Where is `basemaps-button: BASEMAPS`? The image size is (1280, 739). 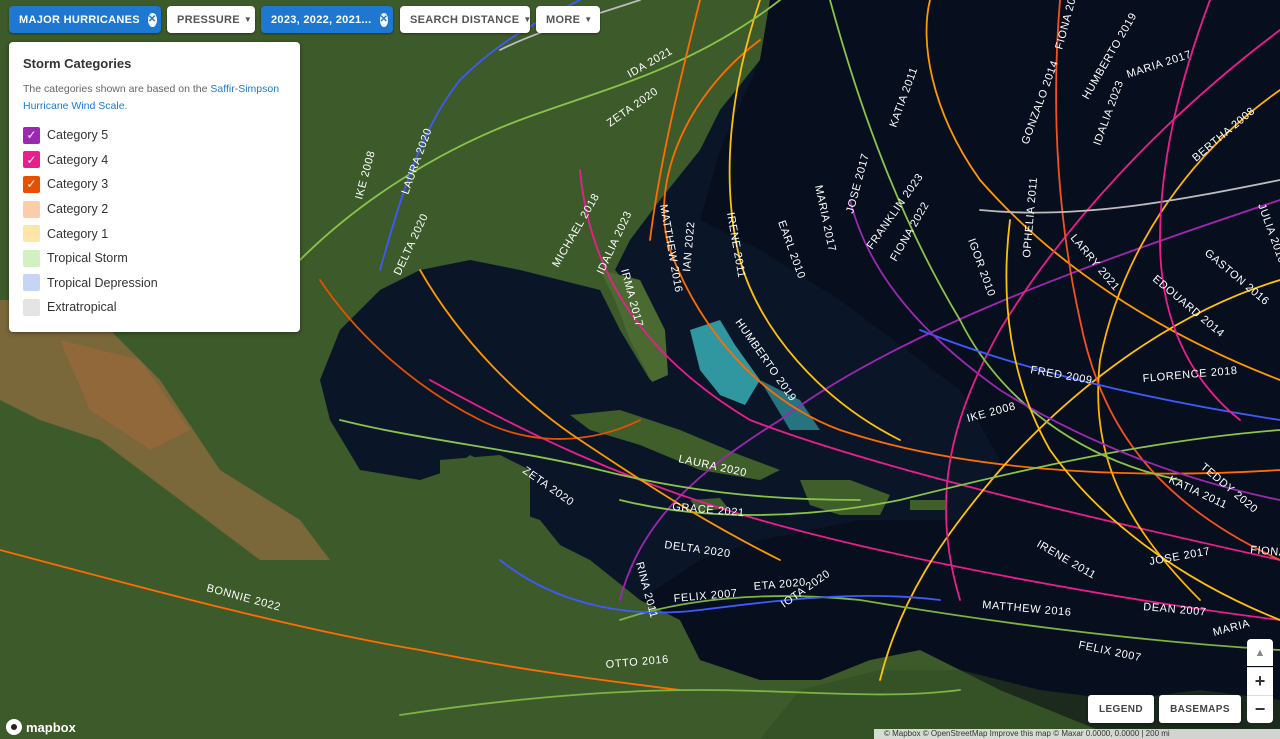
basemaps-button: BASEMAPS is located at coordinates (1200, 709).